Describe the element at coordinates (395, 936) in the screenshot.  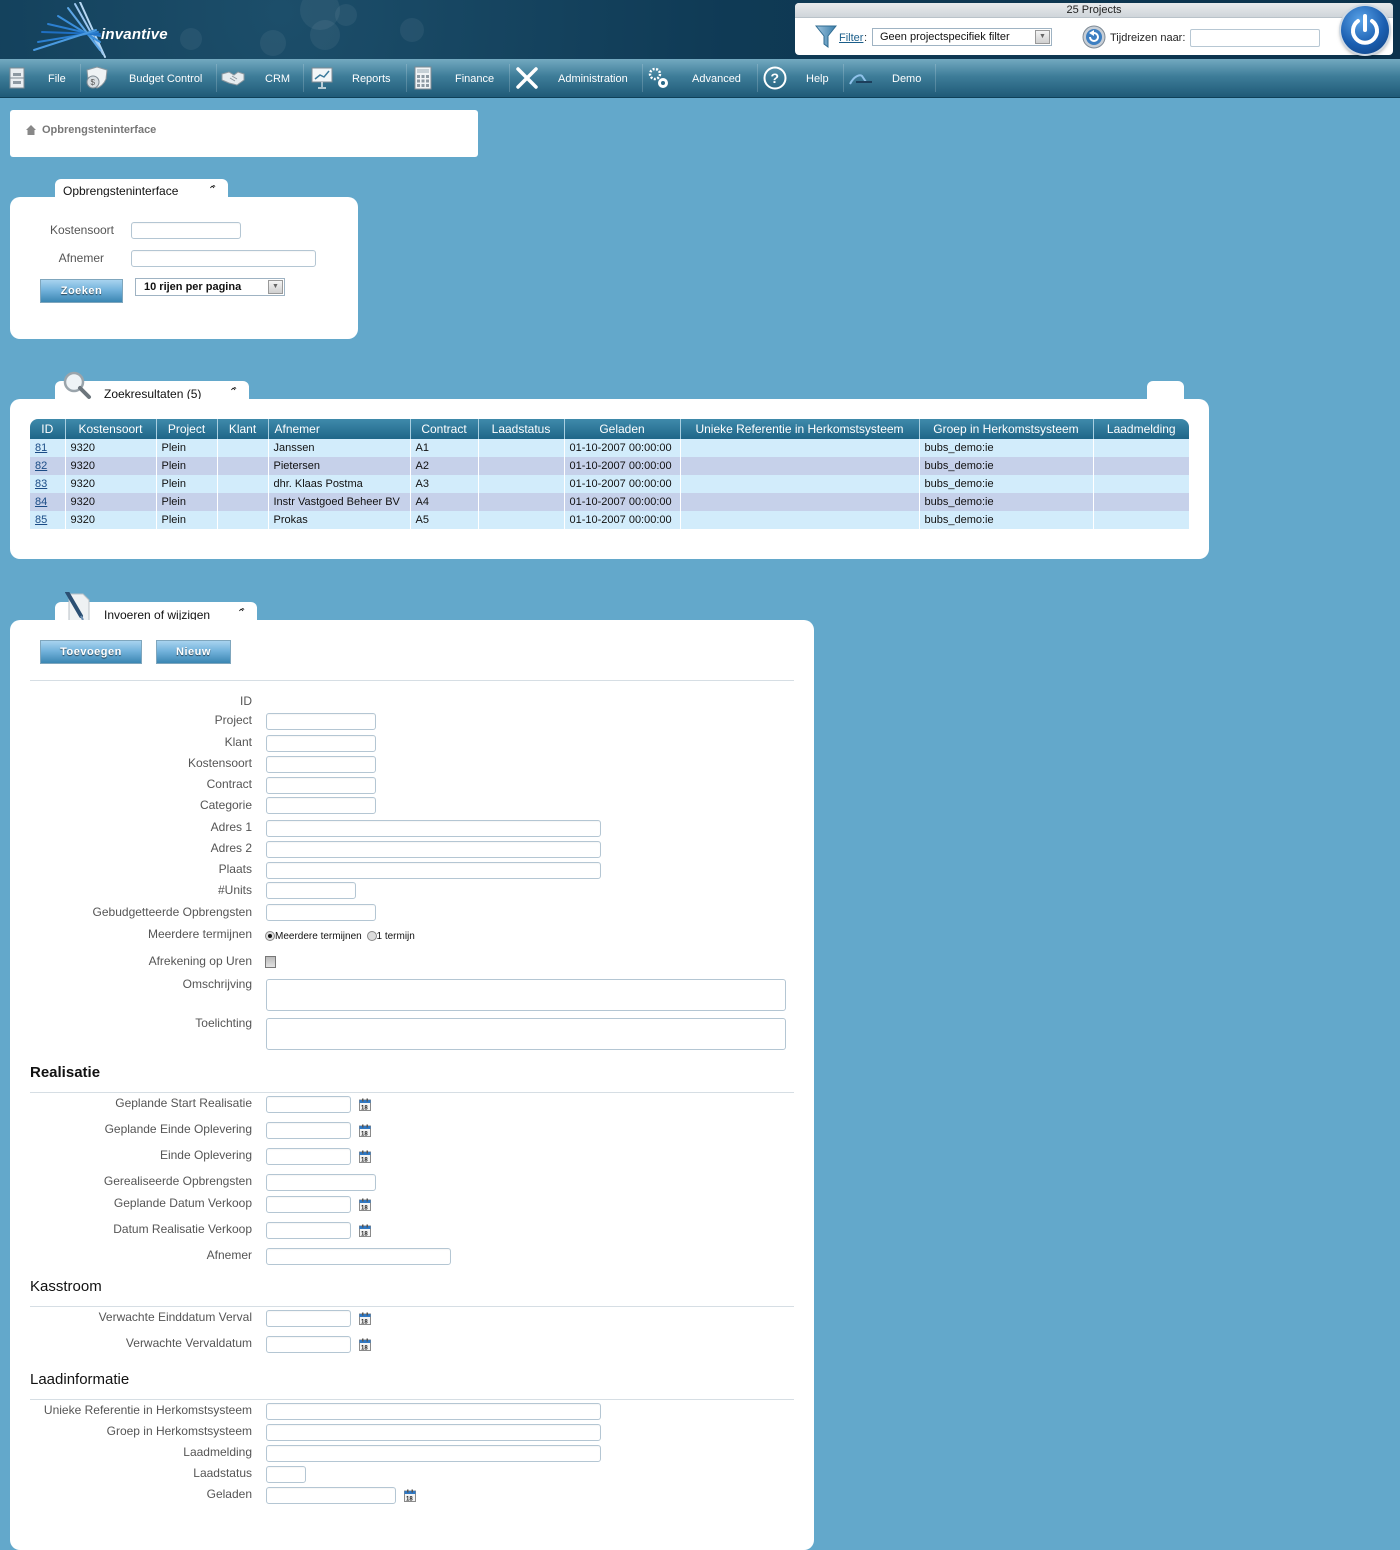
I see `radio-1-termijn-label: 1 termijn` at that location.